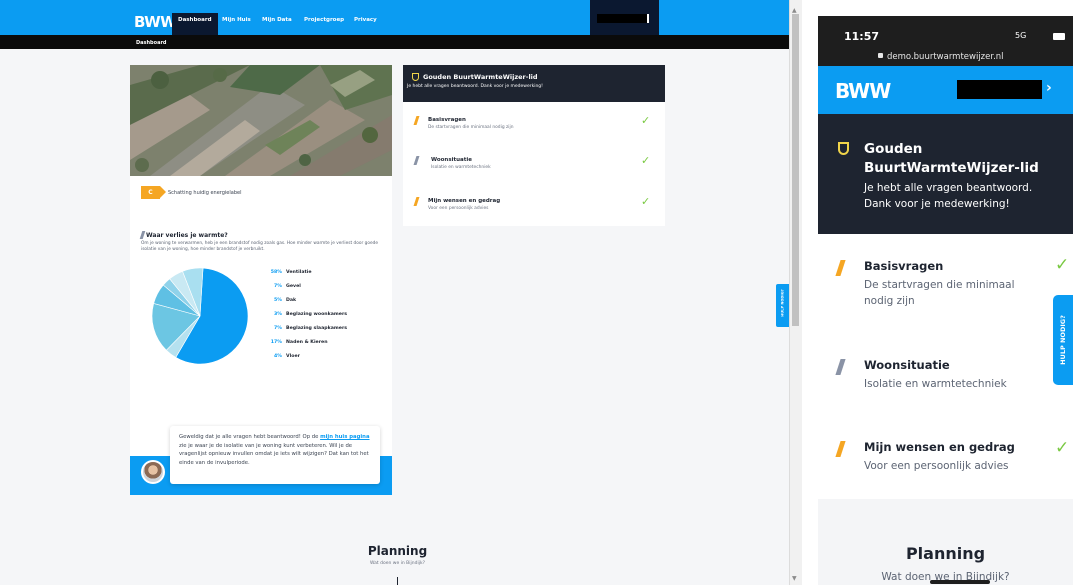  What do you see at coordinates (317, 314) in the screenshot?
I see `legend-label: Beglazing woonkamers` at bounding box center [317, 314].